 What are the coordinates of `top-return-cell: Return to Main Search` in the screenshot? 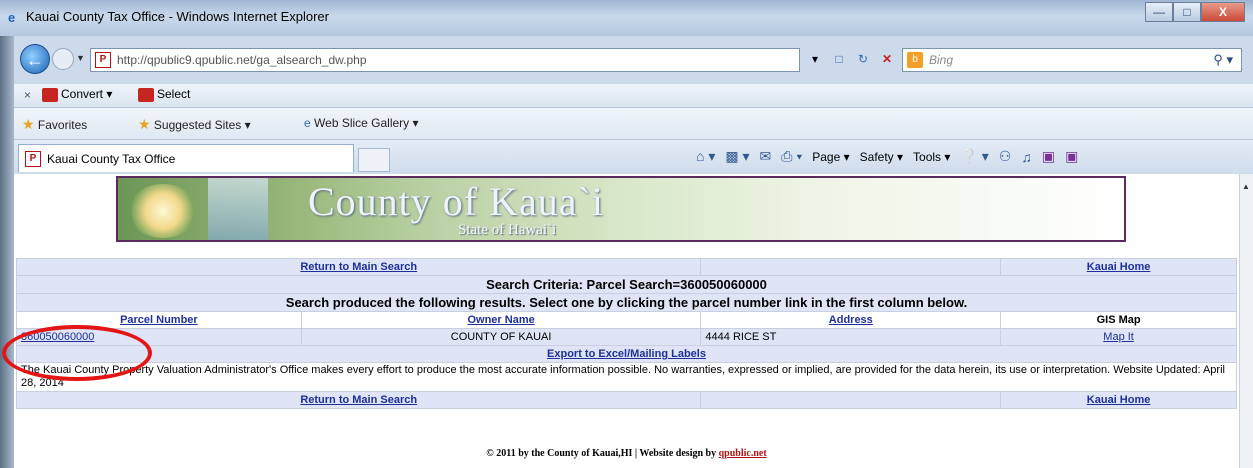 It's located at (358, 267).